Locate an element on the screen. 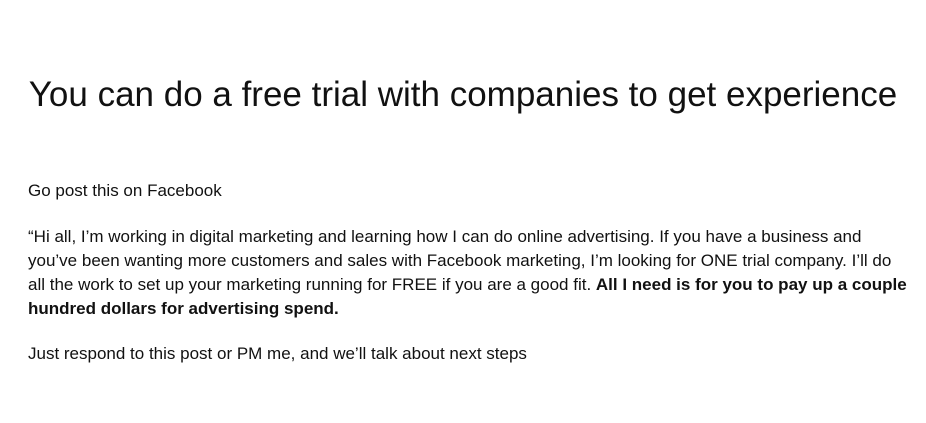  intro-text: Go post this on Facebook is located at coordinates (125, 190).